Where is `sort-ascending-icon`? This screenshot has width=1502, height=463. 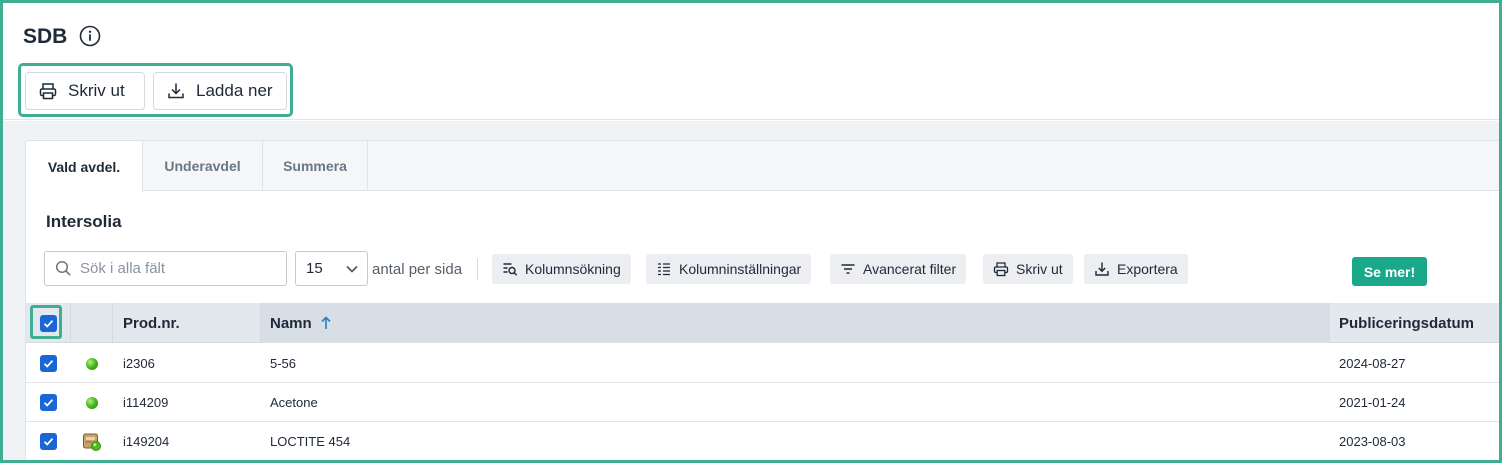 sort-ascending-icon is located at coordinates (326, 322).